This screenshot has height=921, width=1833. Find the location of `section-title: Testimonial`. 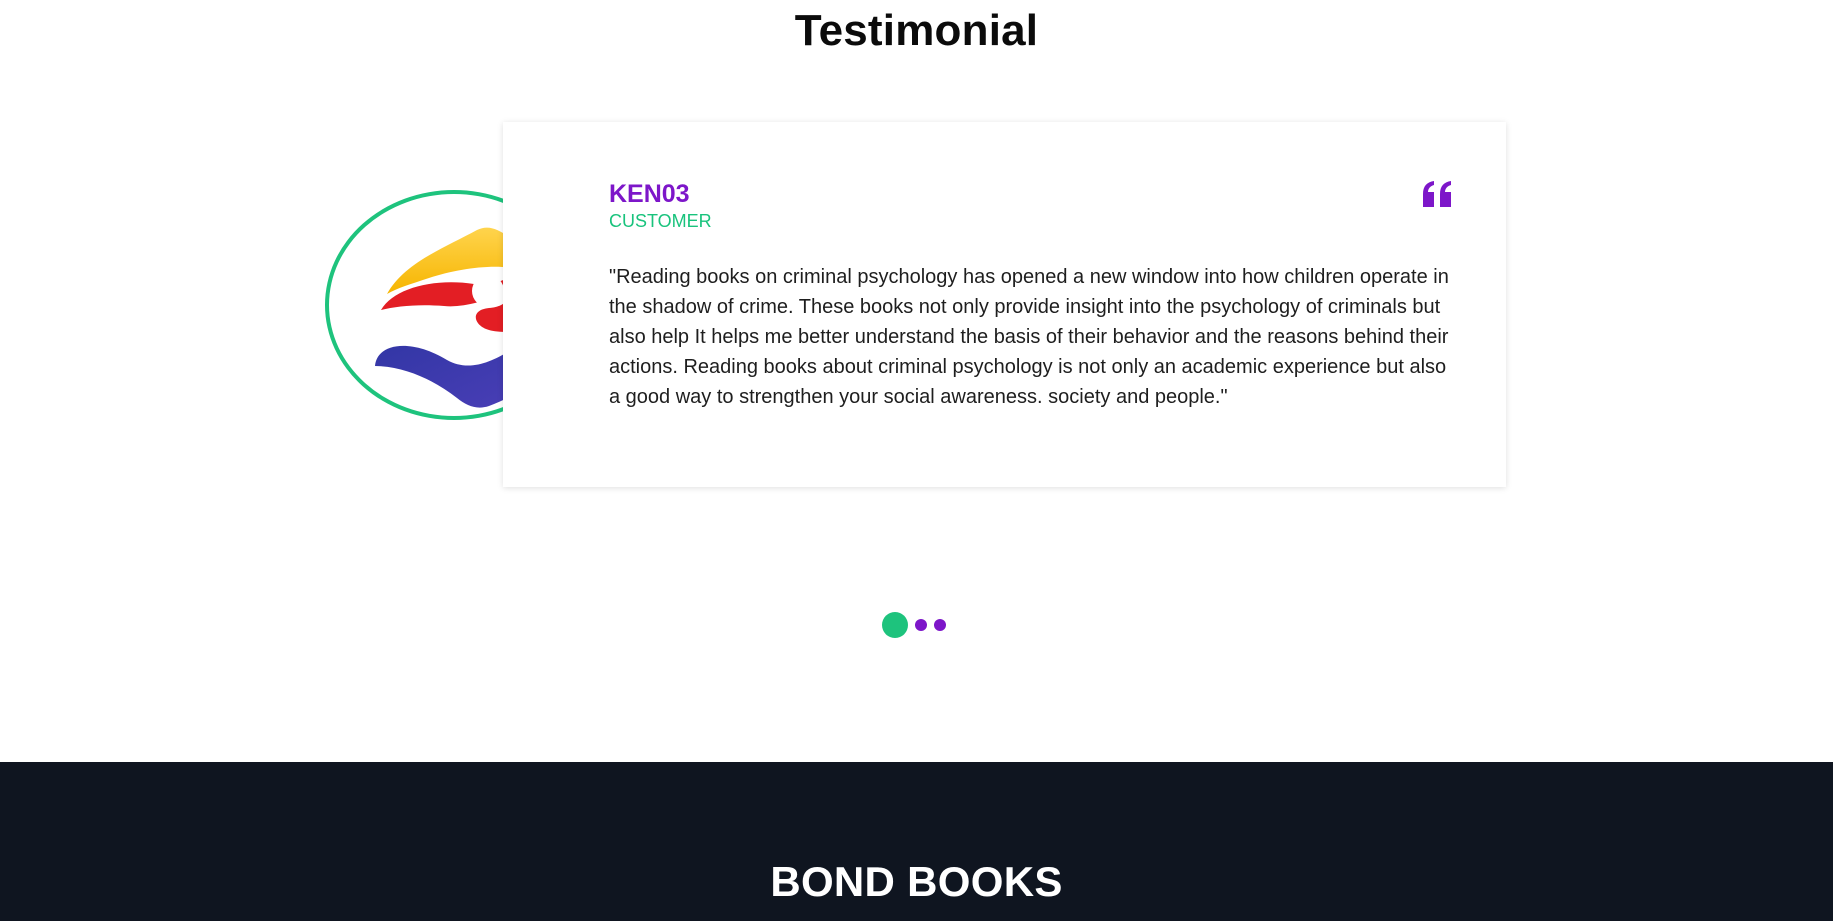

section-title: Testimonial is located at coordinates (916, 30).